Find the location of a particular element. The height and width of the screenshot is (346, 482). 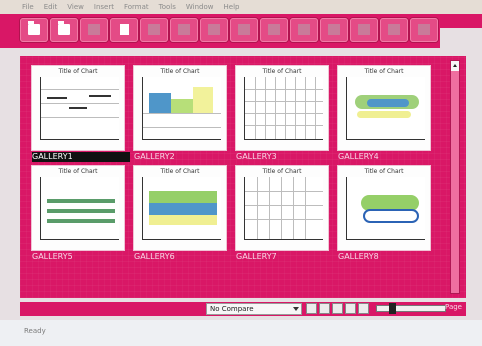

chart-icon is located at coordinates (334, 29).